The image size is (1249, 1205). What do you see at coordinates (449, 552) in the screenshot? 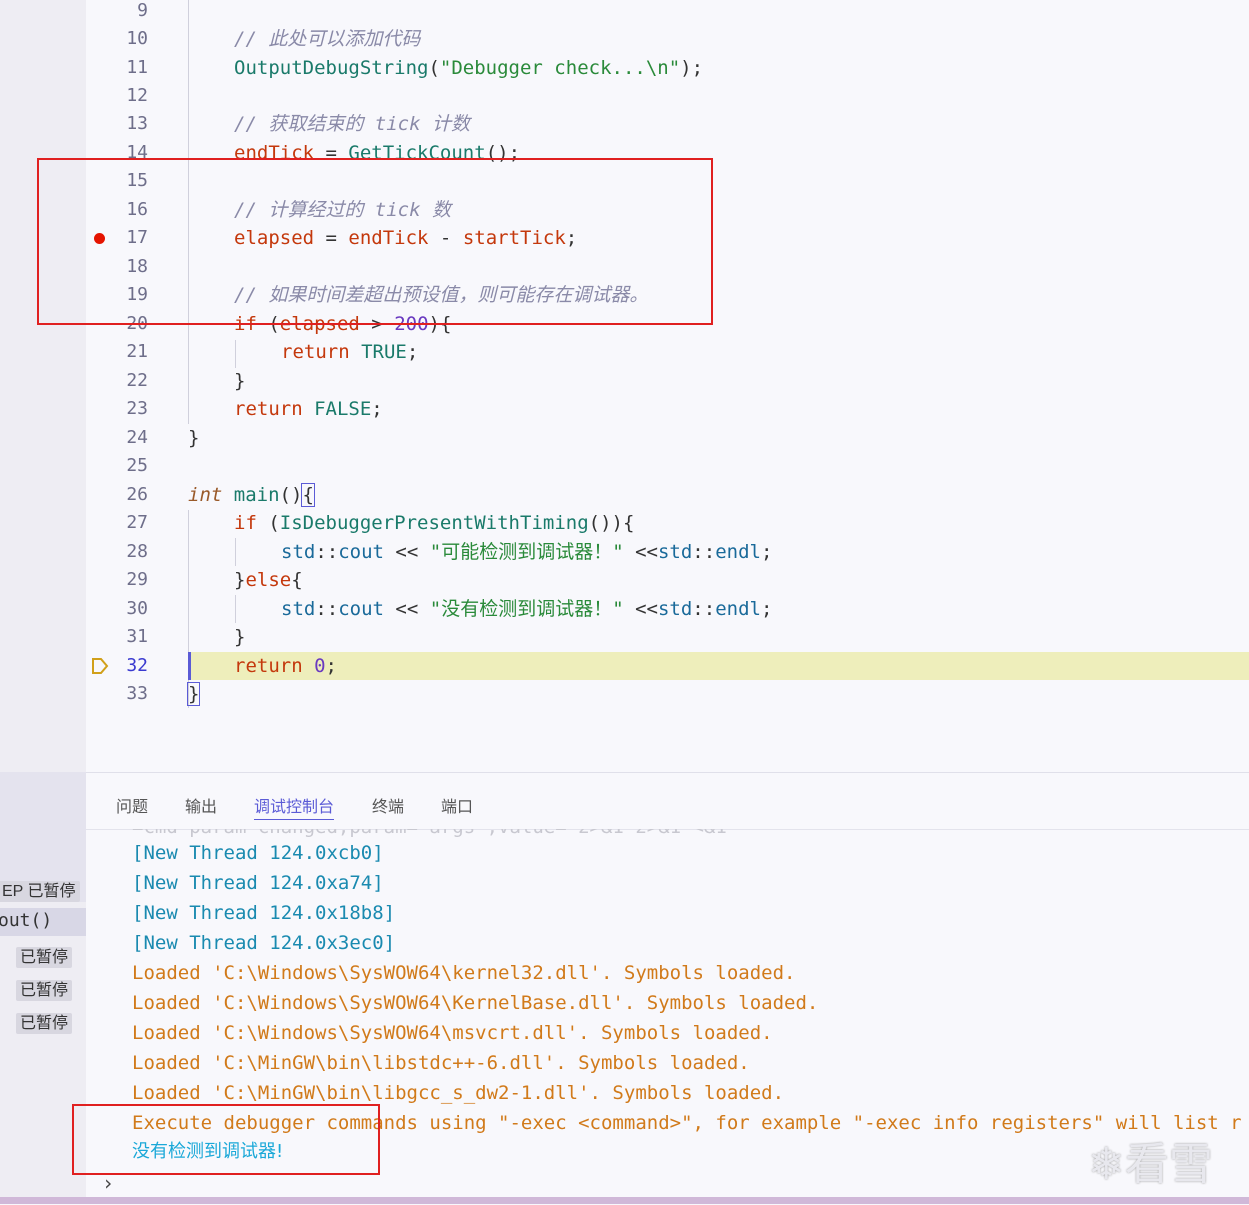
I see `code-line: 28 std::cout << "可能检测到调试器！" <<std::endl;` at bounding box center [449, 552].